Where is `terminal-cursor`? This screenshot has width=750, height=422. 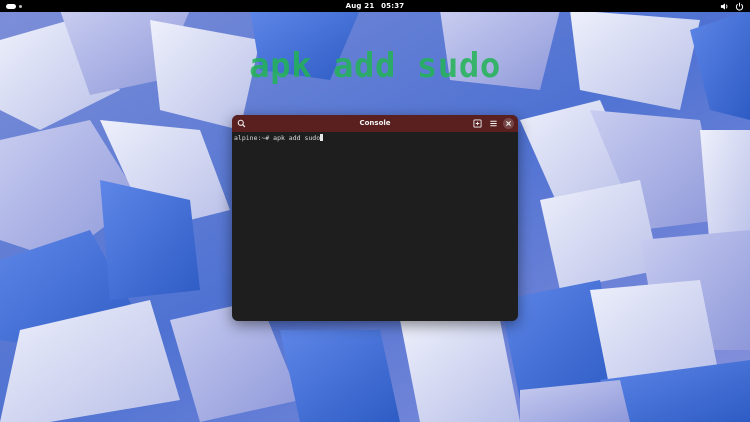 terminal-cursor is located at coordinates (322, 137).